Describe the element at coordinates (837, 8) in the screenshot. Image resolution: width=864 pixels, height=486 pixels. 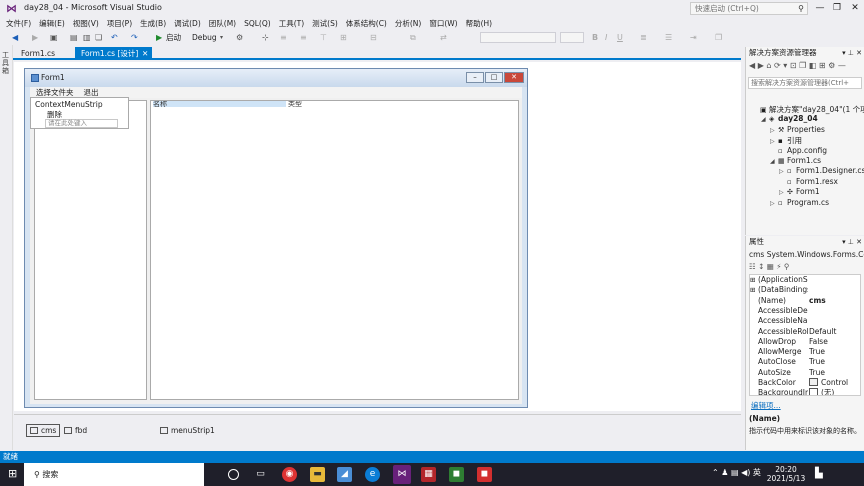
I see `maximize-button: ❐` at that location.